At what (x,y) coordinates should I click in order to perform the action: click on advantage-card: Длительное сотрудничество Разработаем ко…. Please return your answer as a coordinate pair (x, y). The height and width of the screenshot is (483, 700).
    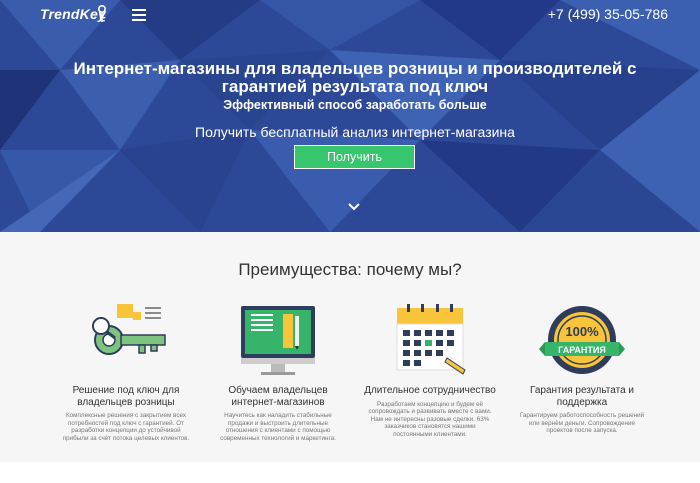
    Looking at the image, I should click on (430, 370).